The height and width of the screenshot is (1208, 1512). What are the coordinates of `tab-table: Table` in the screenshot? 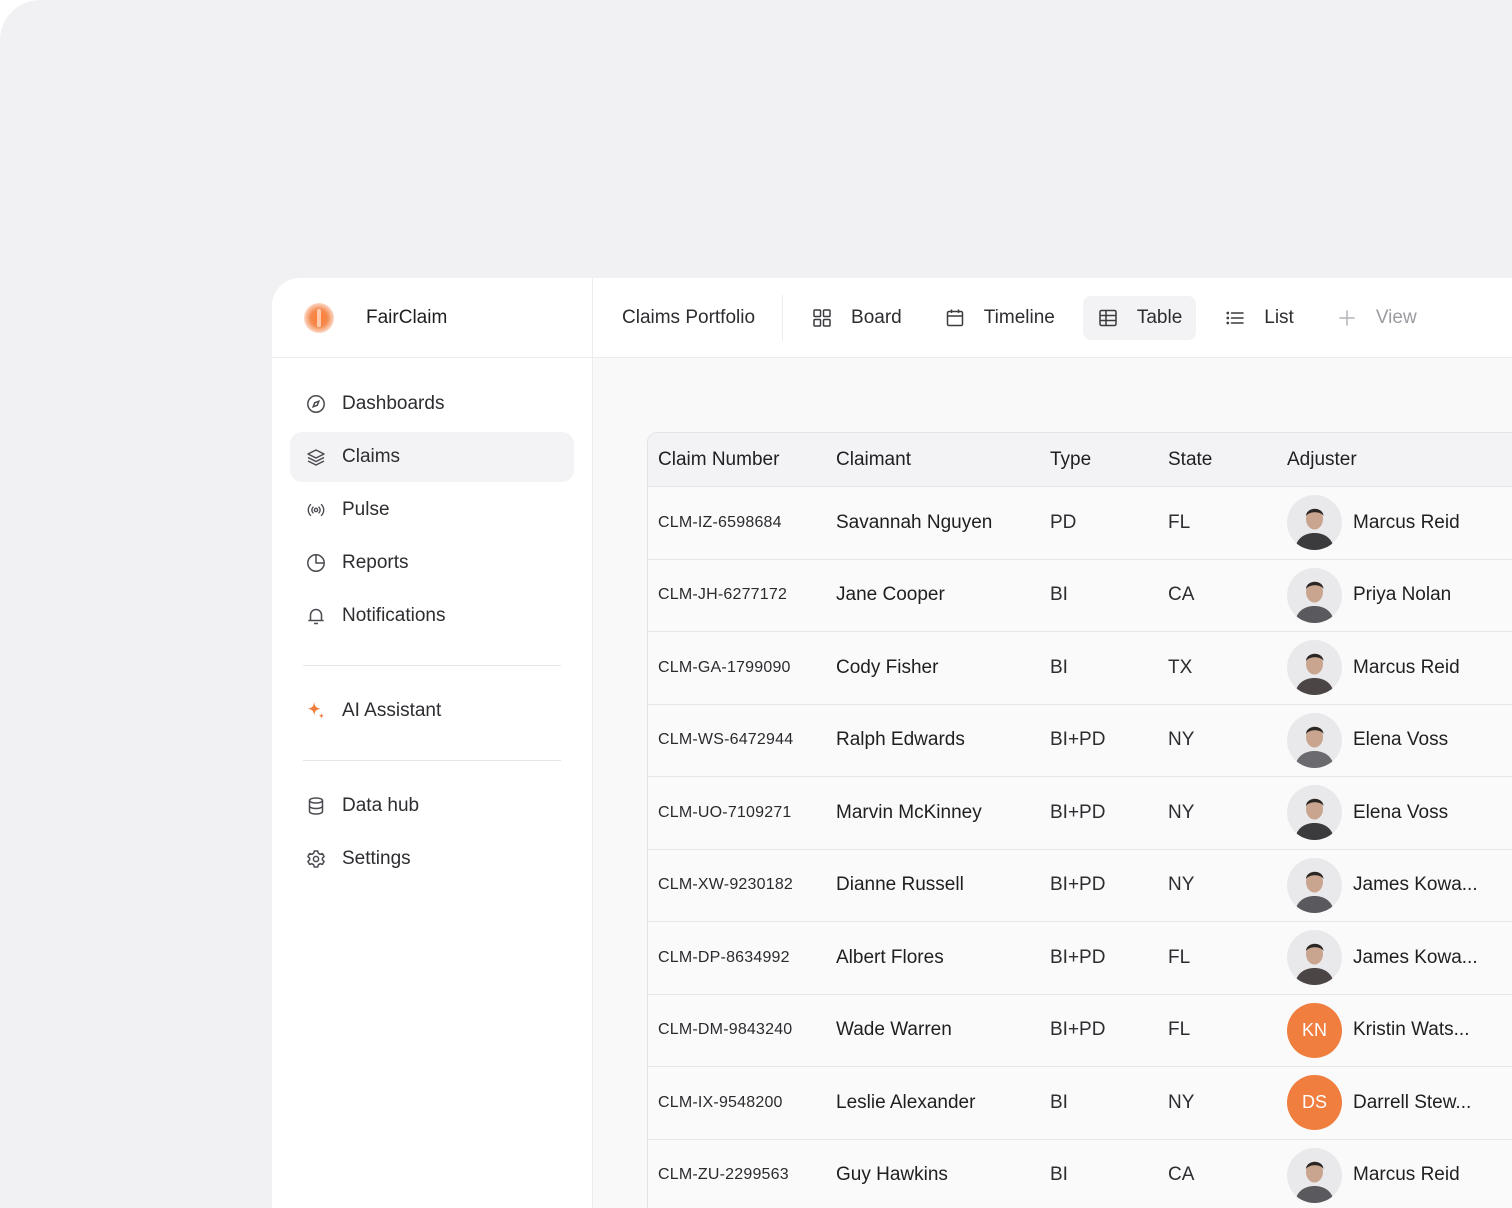 It's located at (1139, 317).